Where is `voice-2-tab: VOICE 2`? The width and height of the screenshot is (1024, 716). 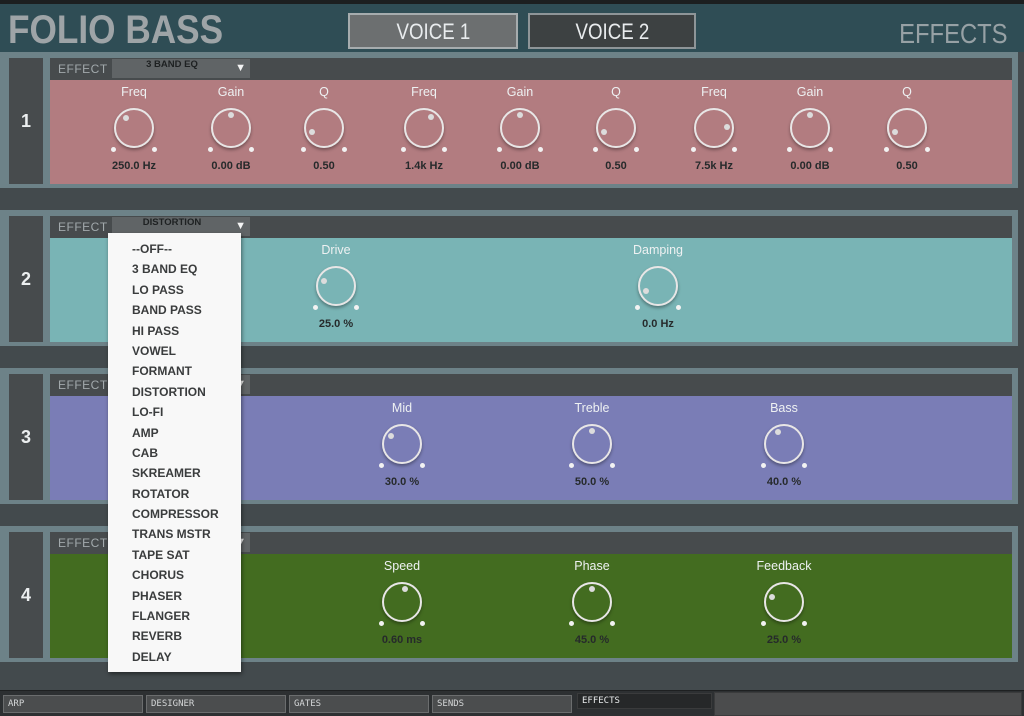
voice-2-tab: VOICE 2 is located at coordinates (612, 31).